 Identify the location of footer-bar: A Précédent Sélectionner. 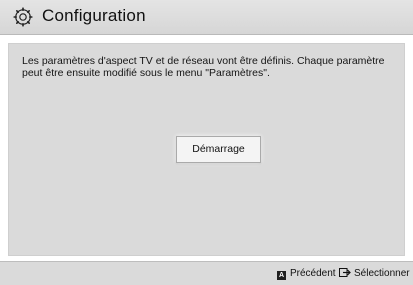
(206, 273).